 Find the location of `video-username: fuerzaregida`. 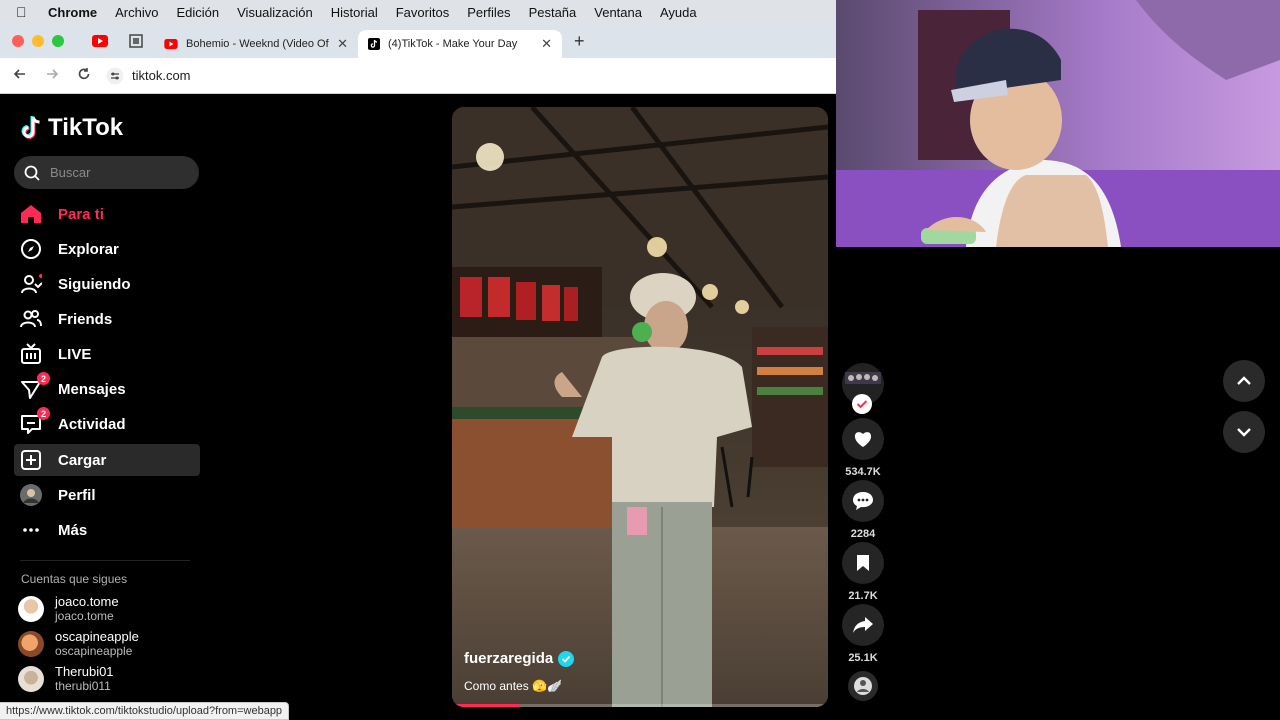

video-username: fuerzaregida is located at coordinates (509, 658).